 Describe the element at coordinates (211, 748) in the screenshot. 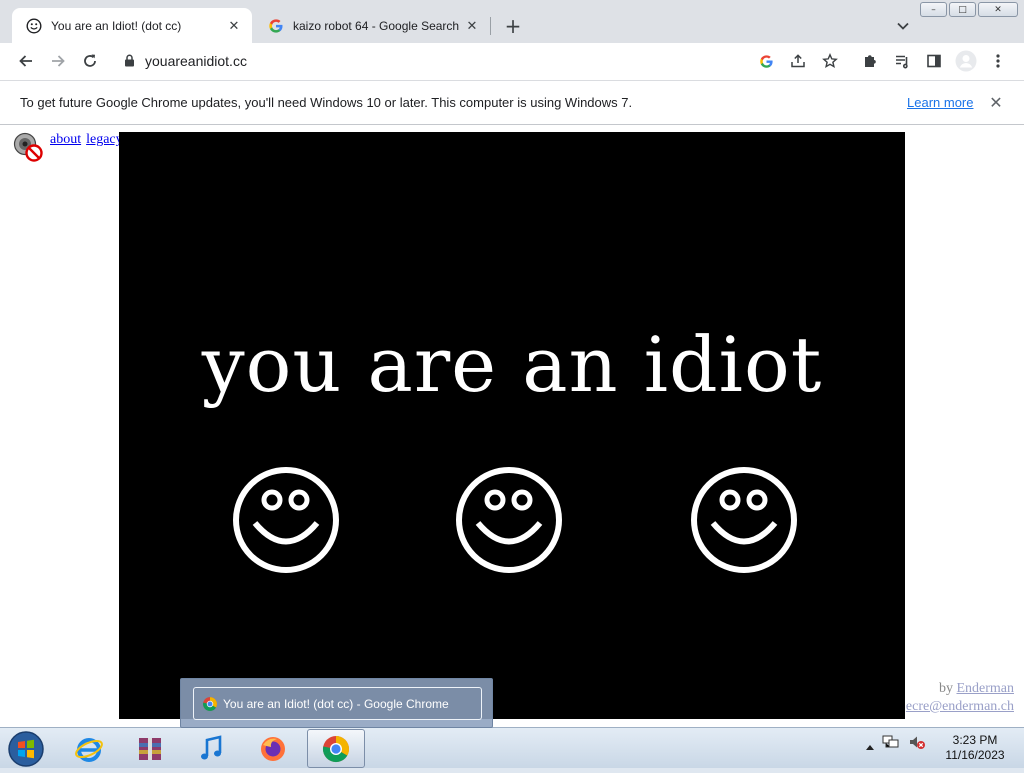

I see `music-note-icon` at that location.